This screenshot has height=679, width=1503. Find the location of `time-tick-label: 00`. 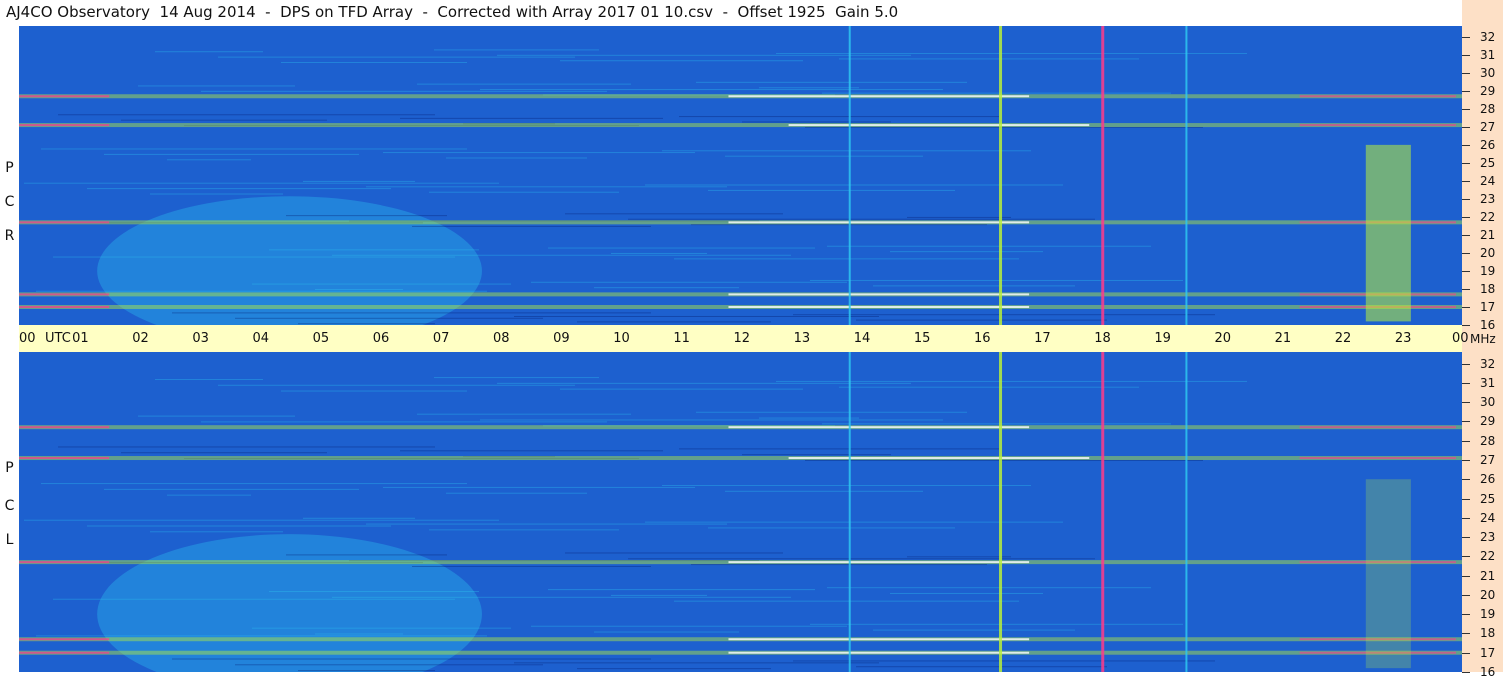

time-tick-label: 00 is located at coordinates (27, 338).